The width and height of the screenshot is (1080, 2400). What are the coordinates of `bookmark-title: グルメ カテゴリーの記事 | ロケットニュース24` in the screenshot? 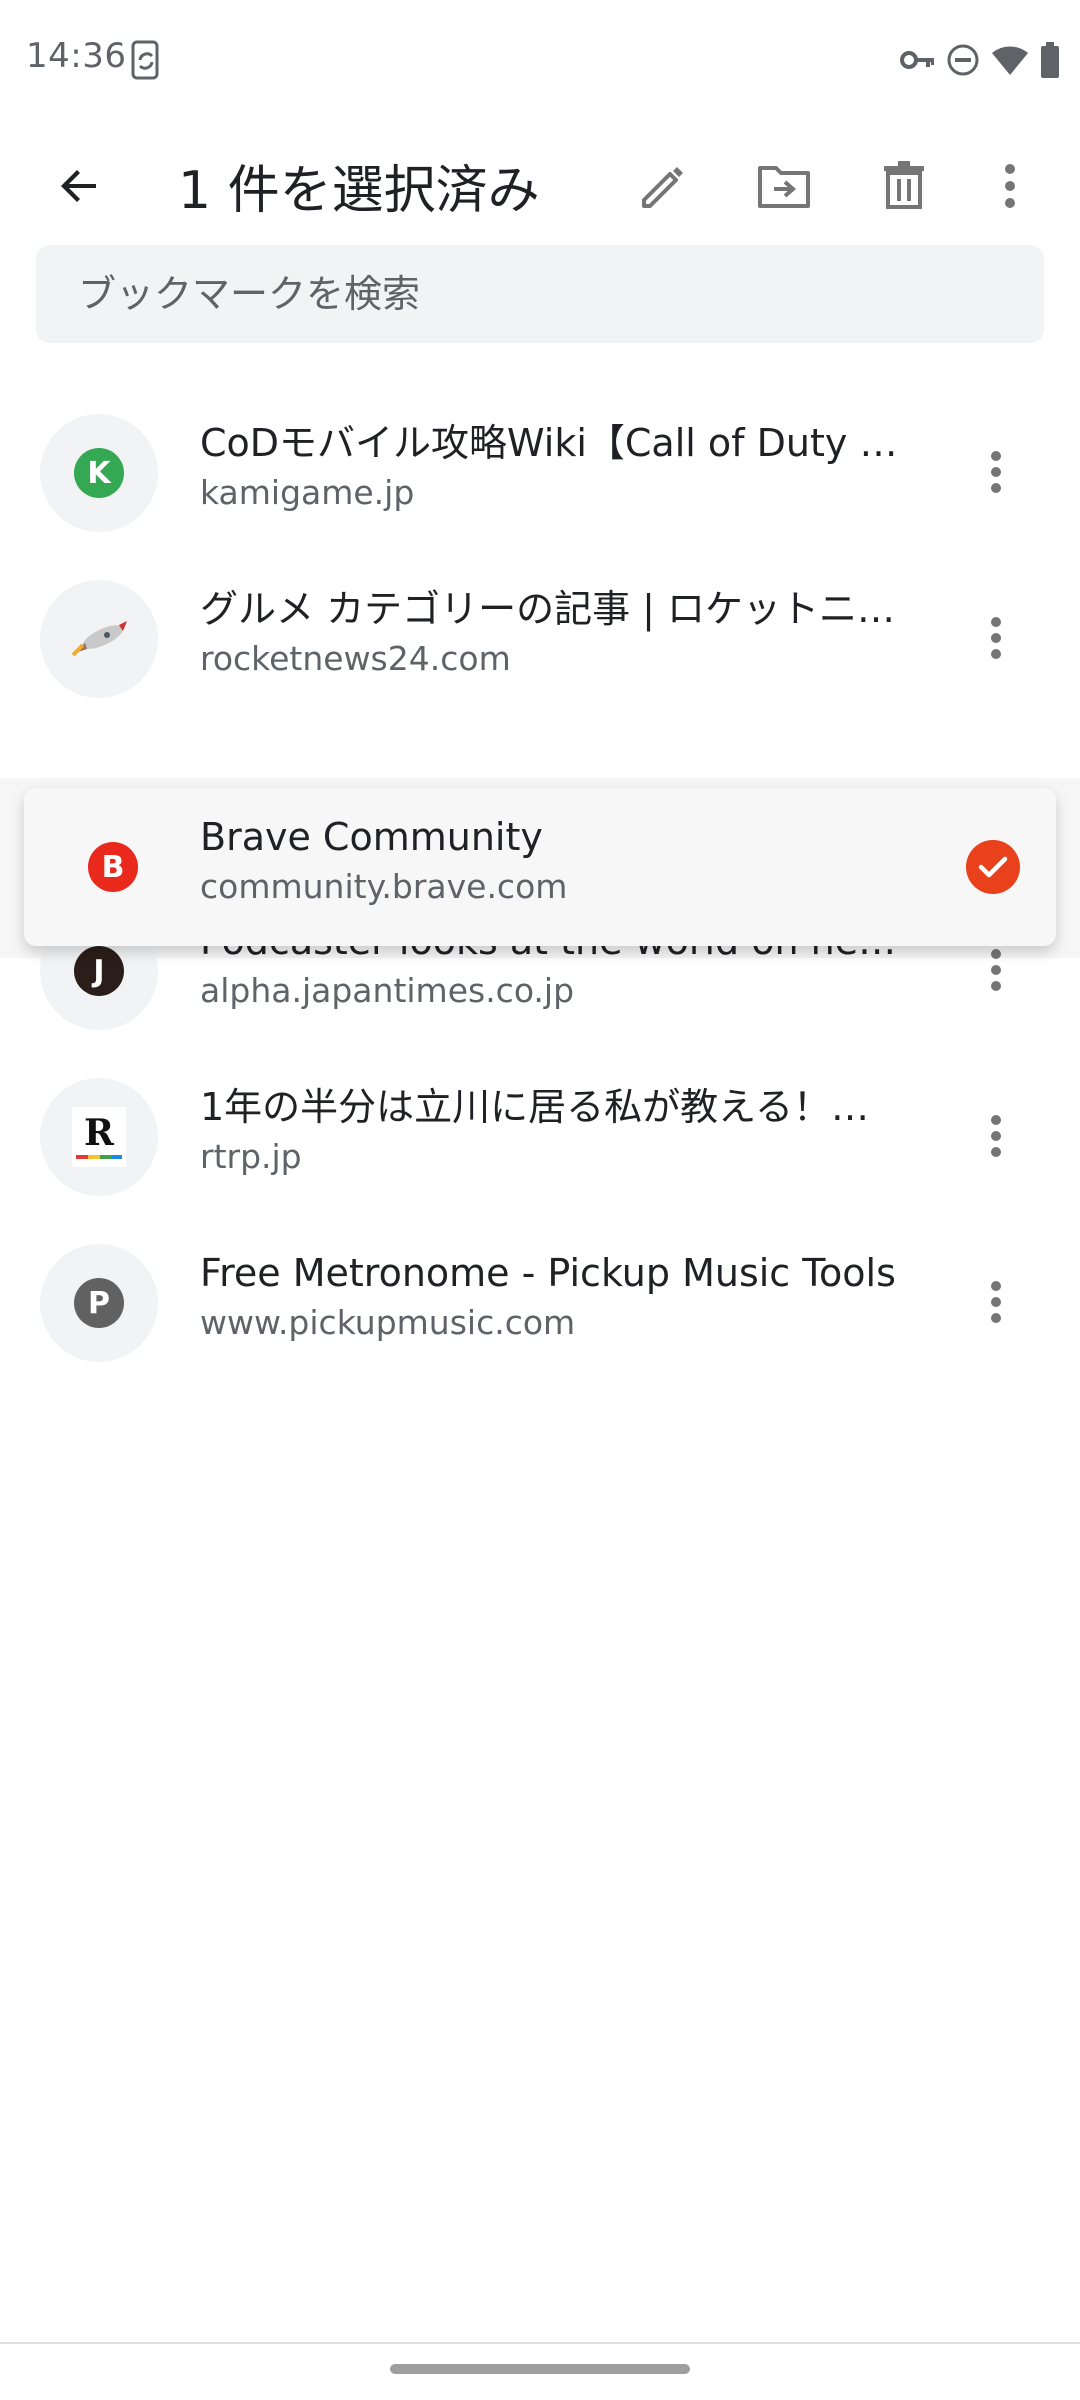 It's located at (550, 609).